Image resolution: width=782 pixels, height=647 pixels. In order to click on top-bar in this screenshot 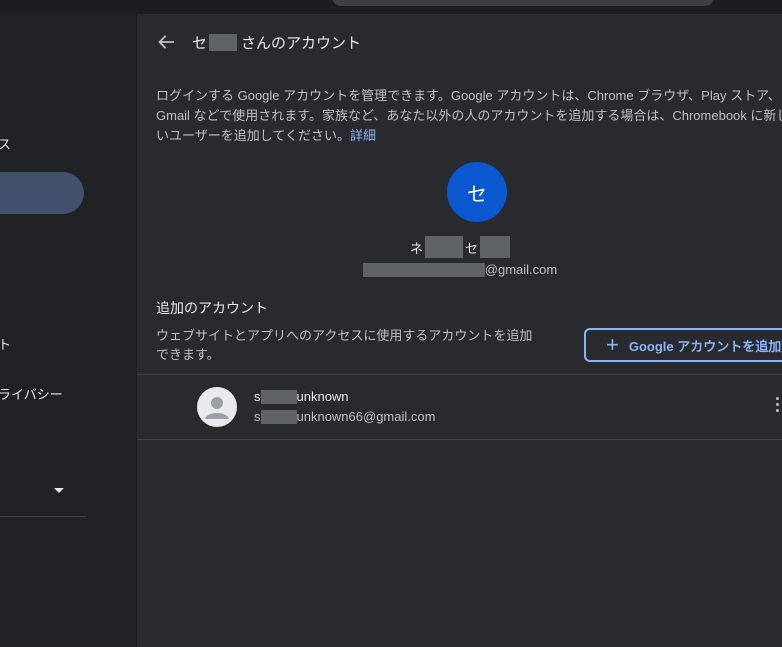, I will do `click(391, 7)`.